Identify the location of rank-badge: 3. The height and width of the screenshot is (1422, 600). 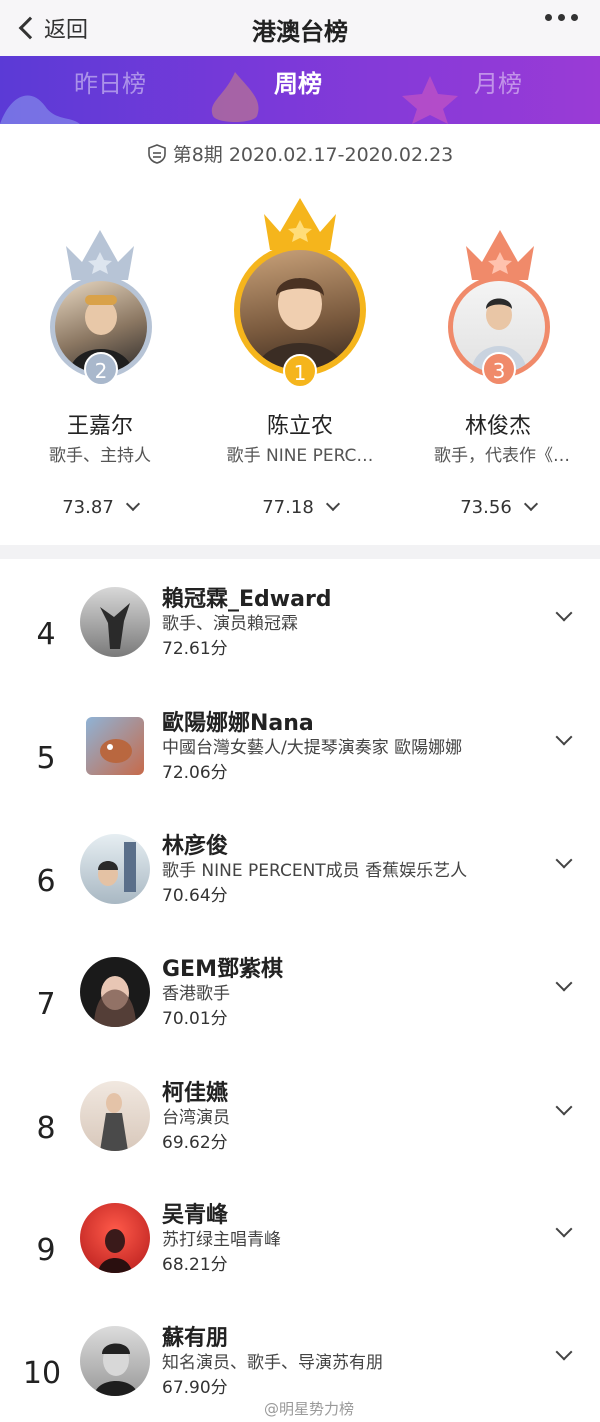
(499, 369).